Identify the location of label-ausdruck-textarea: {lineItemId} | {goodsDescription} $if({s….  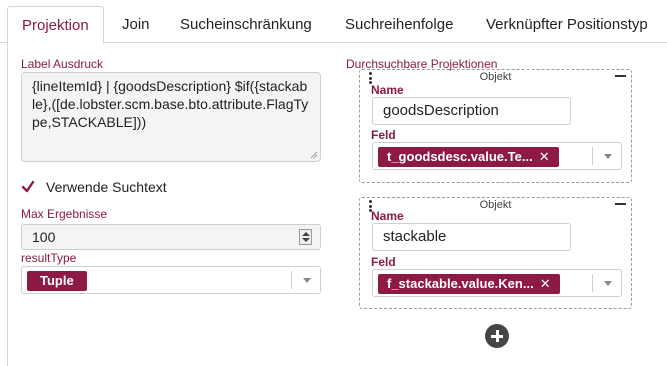
(171, 117).